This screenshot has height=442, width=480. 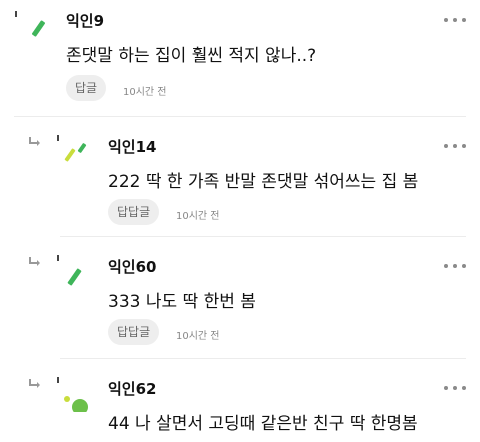 What do you see at coordinates (132, 388) in the screenshot?
I see `author-name: 익인62` at bounding box center [132, 388].